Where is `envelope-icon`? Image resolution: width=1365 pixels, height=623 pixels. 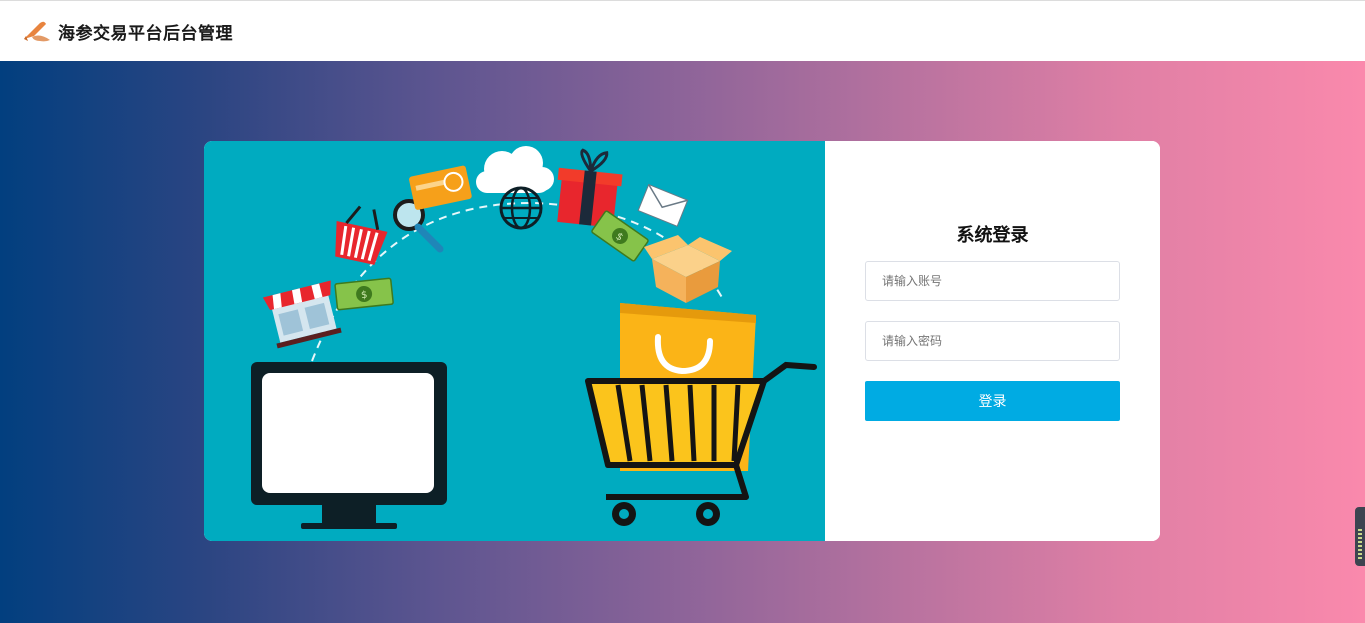 envelope-icon is located at coordinates (663, 205).